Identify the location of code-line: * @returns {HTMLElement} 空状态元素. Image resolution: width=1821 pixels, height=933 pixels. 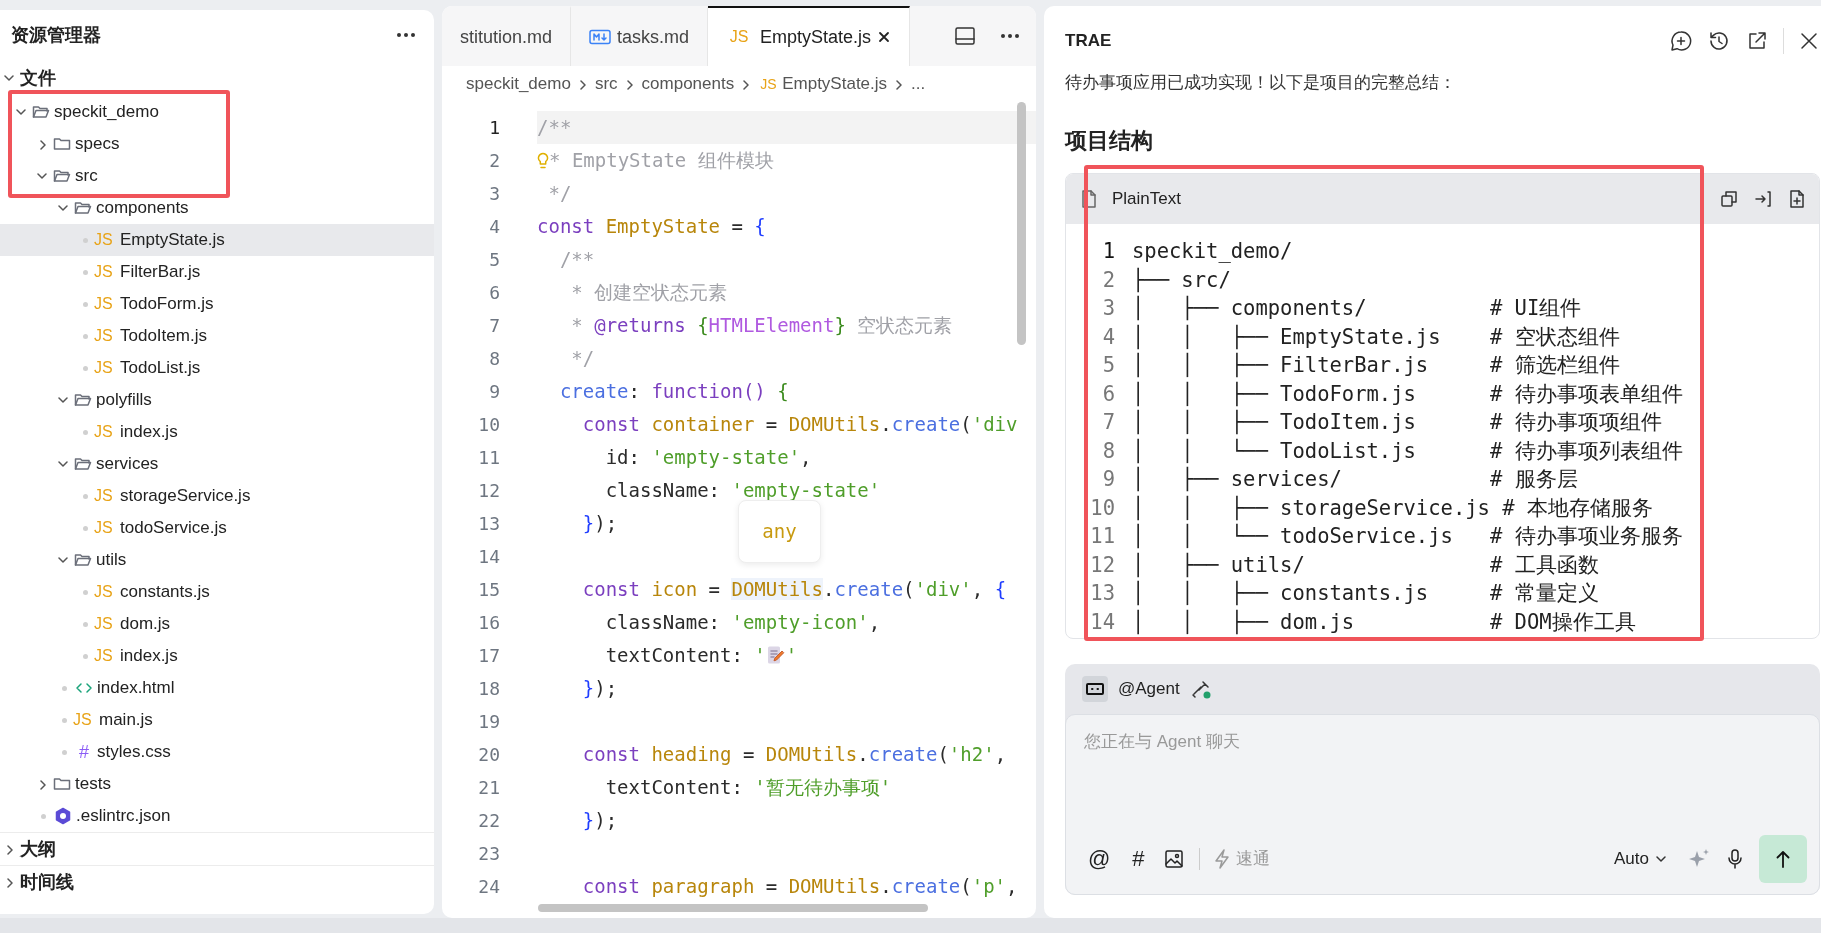
(761, 325).